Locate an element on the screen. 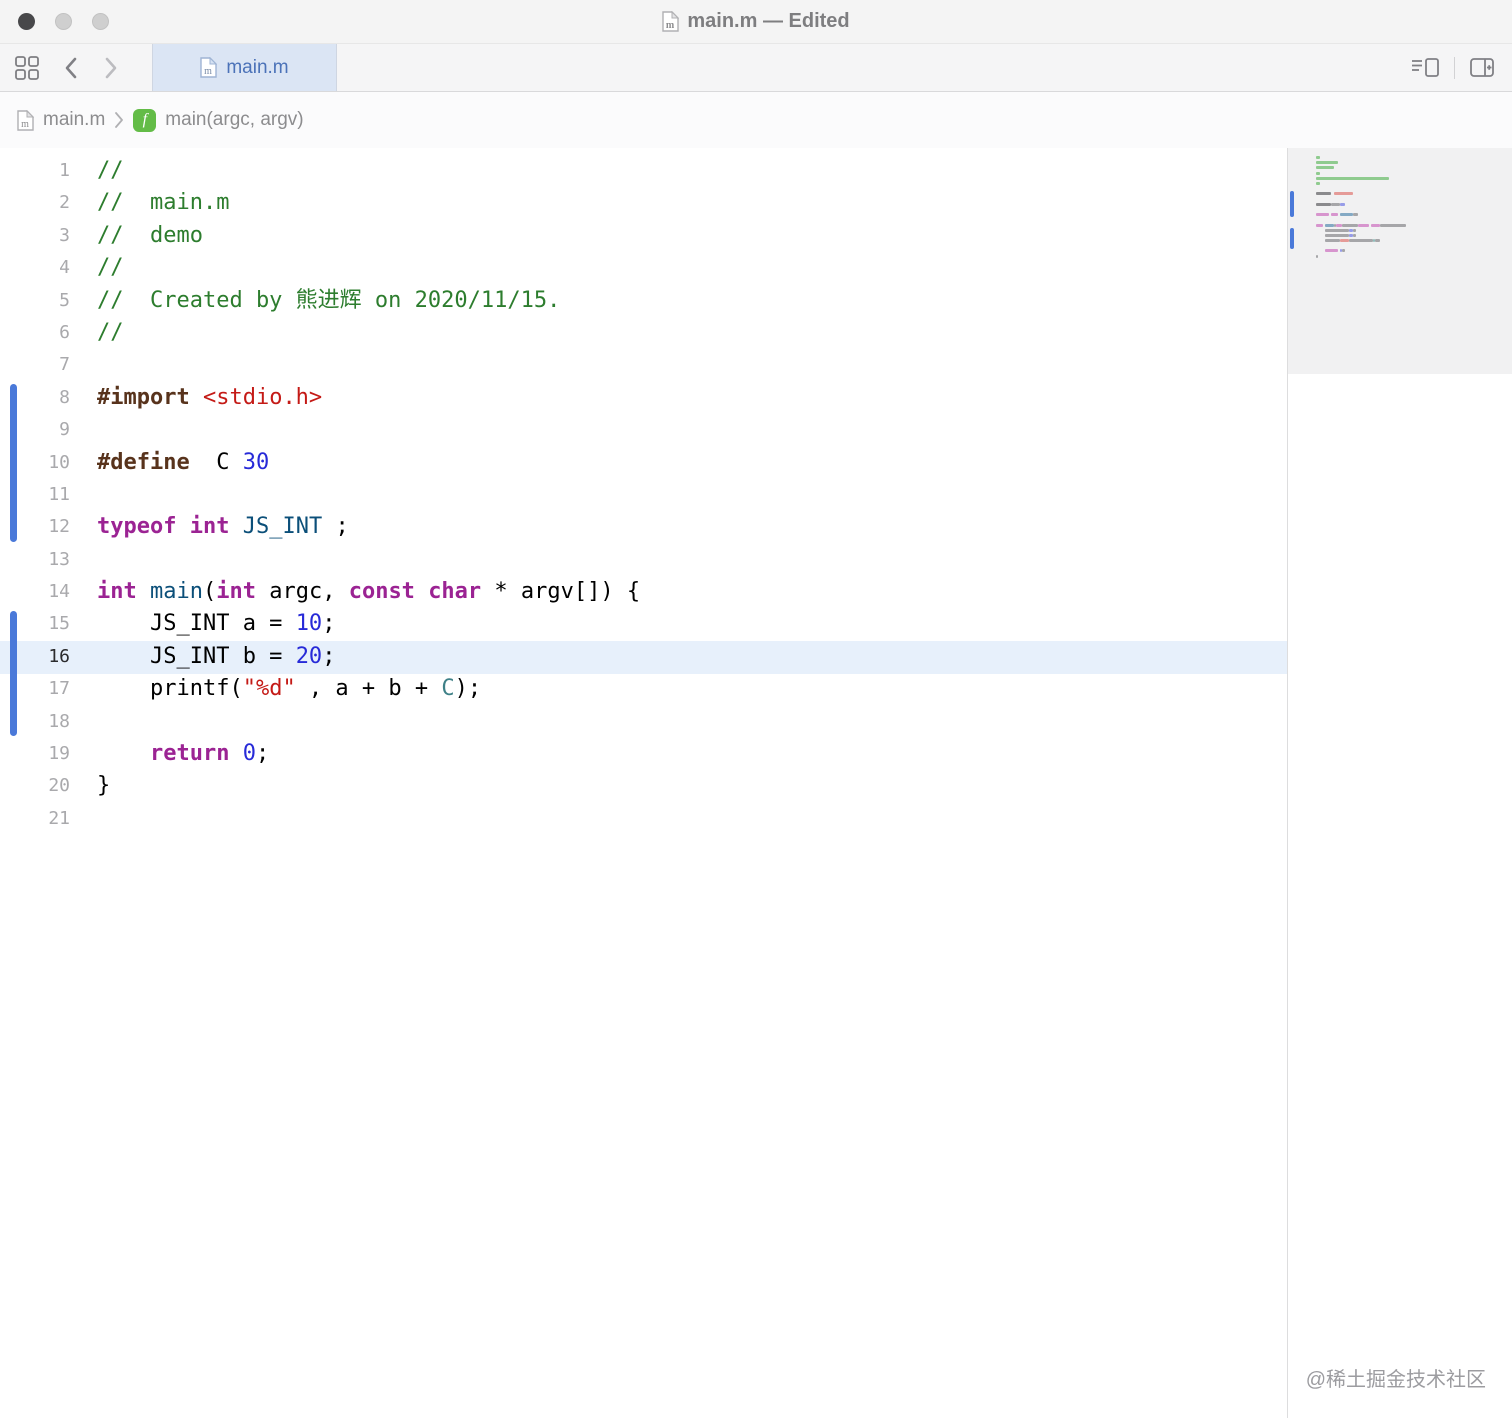 The width and height of the screenshot is (1512, 1418). editor-options-icon is located at coordinates (1425, 67).